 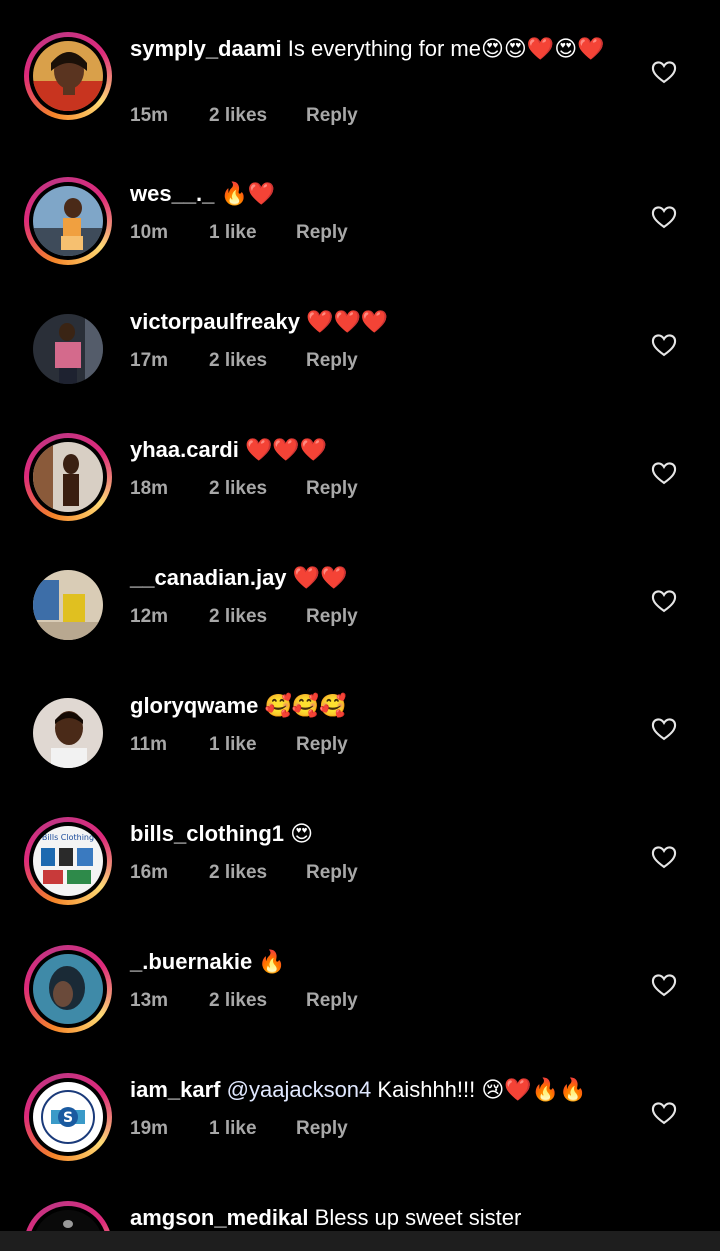 I want to click on comment-emoji: ❤️❤️, so click(x=320, y=578).